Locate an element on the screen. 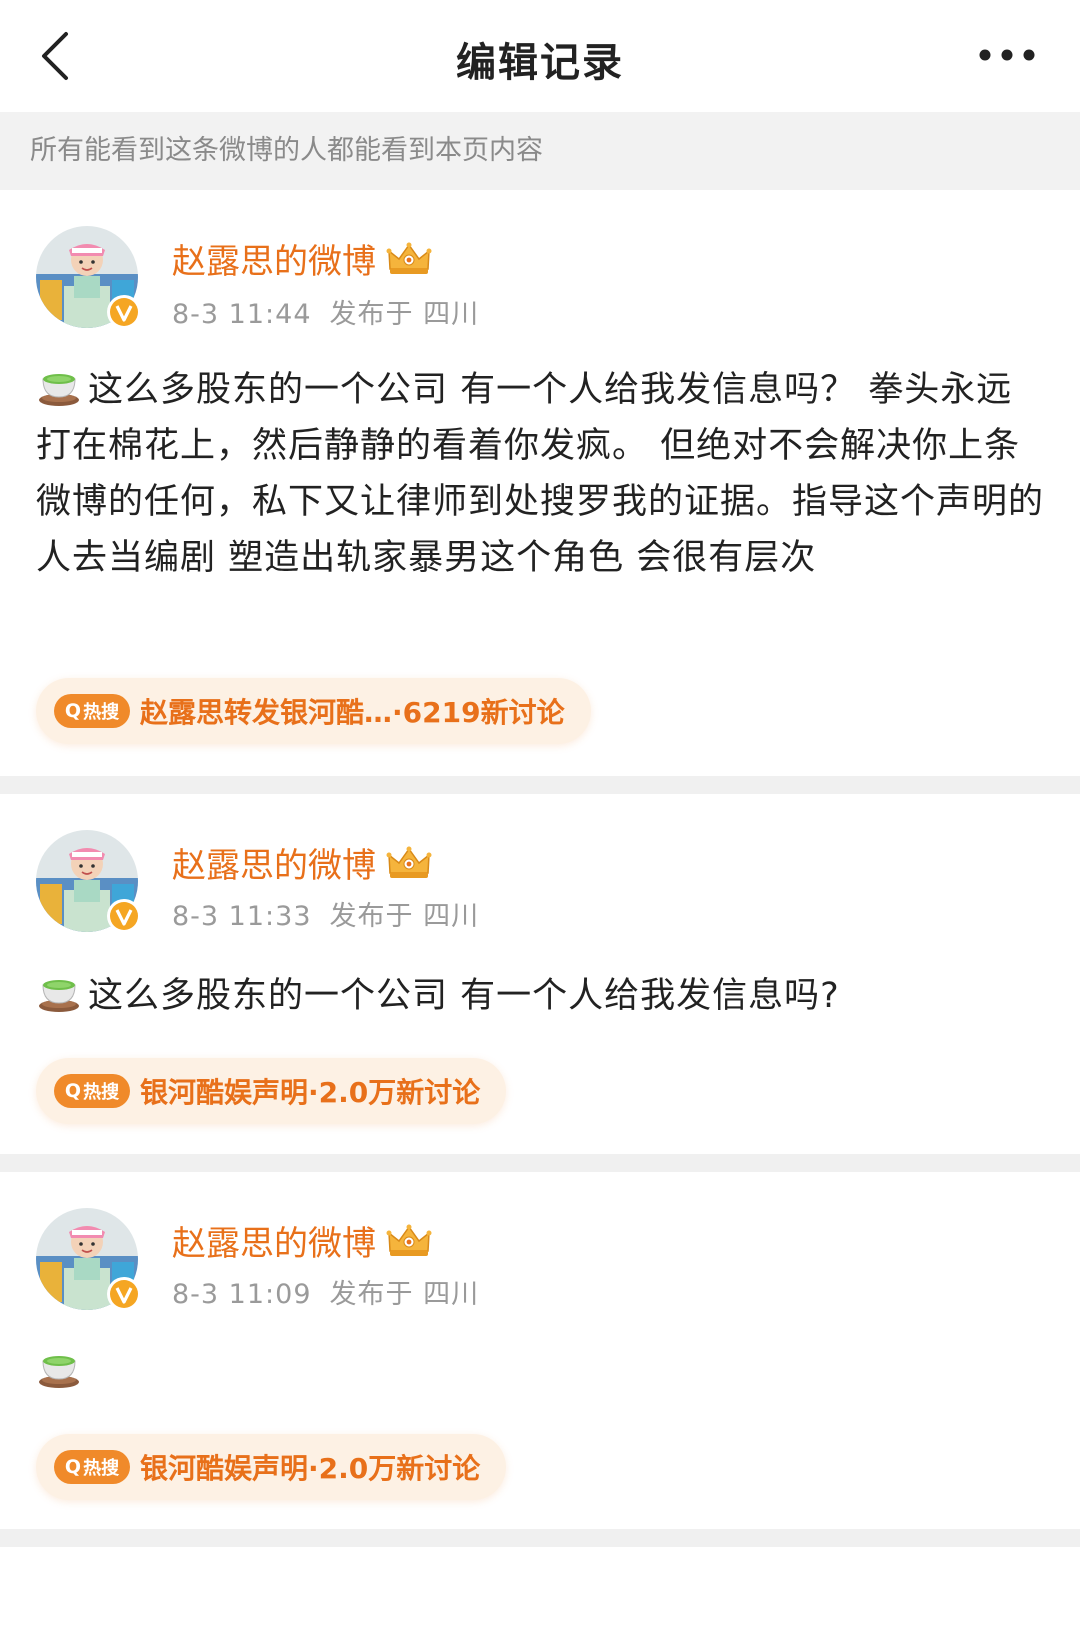 The height and width of the screenshot is (1629, 1080). post-text: 这么多股东的一个公司 有一个人给我发信息吗? is located at coordinates (541, 996).